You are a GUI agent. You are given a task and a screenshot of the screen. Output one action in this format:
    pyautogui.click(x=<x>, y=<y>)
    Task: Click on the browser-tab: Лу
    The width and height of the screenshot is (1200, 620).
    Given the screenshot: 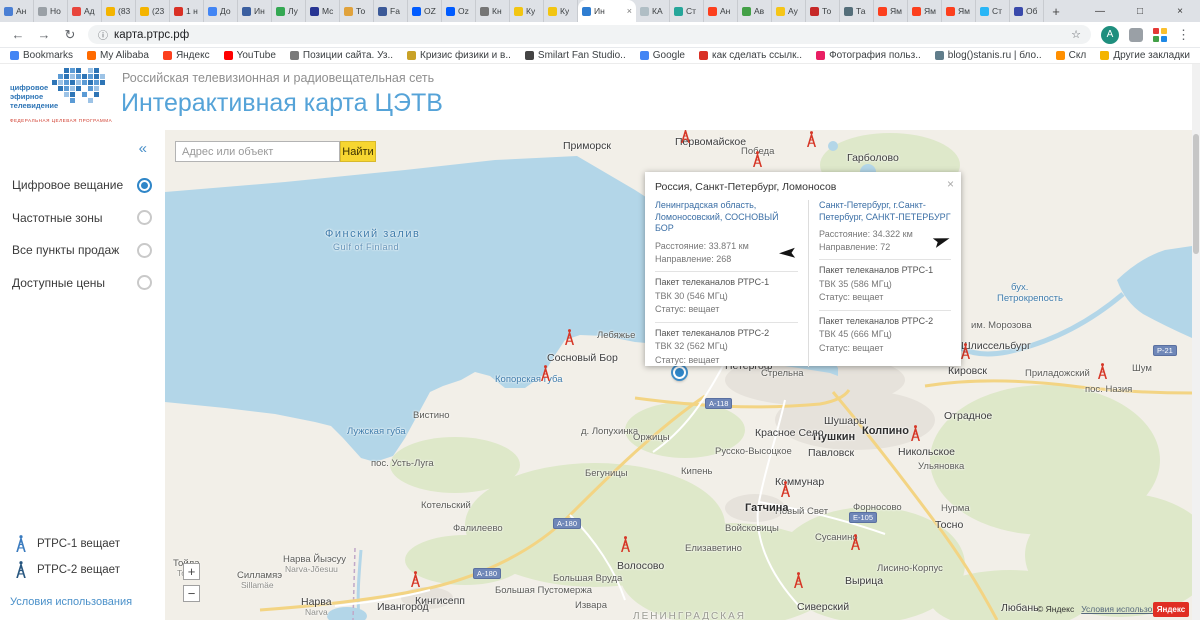 What is the action you would take?
    pyautogui.click(x=289, y=11)
    